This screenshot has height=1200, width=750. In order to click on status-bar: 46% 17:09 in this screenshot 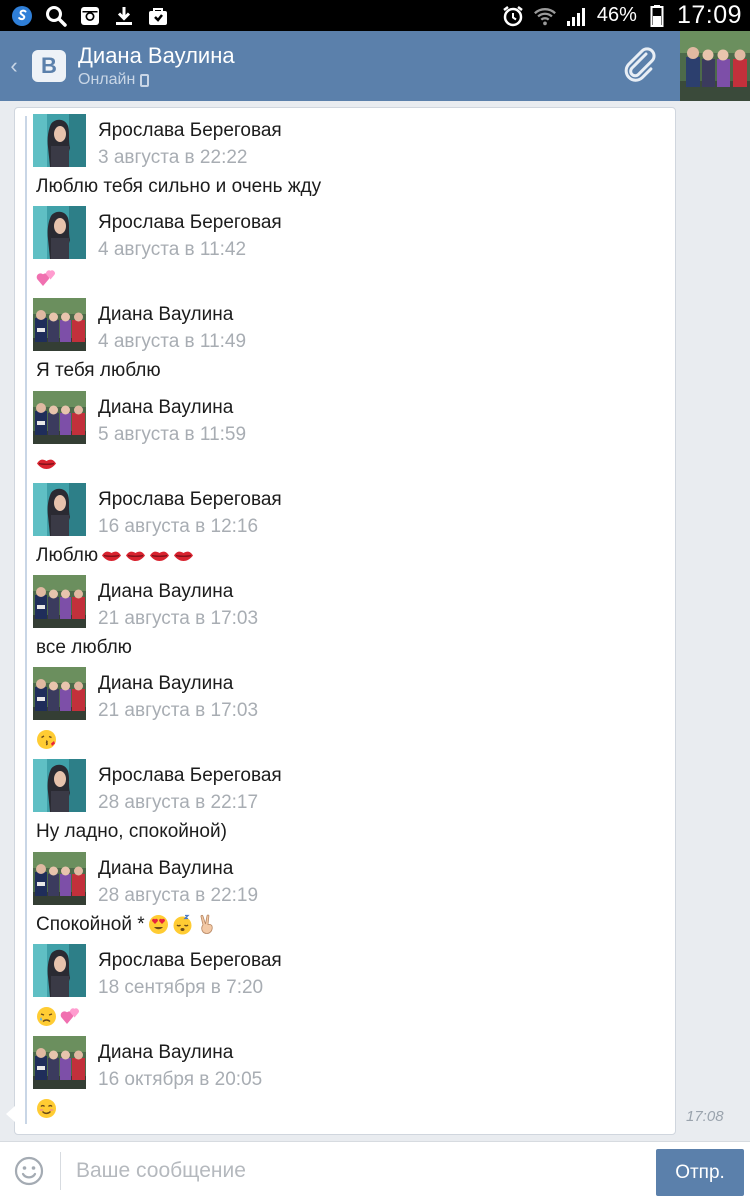, I will do `click(375, 15)`.